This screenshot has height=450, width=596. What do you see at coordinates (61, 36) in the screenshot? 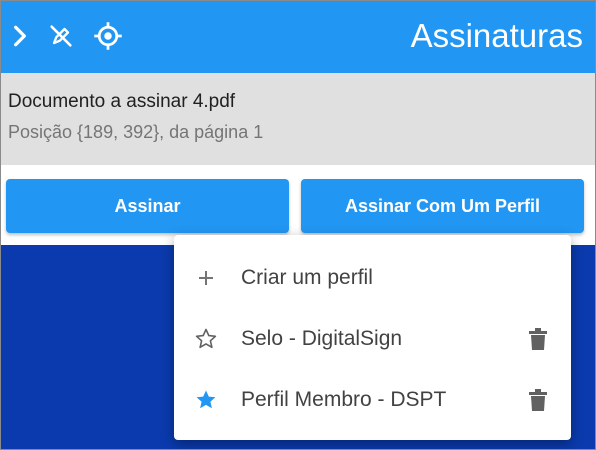
I see `pen-off-icon` at bounding box center [61, 36].